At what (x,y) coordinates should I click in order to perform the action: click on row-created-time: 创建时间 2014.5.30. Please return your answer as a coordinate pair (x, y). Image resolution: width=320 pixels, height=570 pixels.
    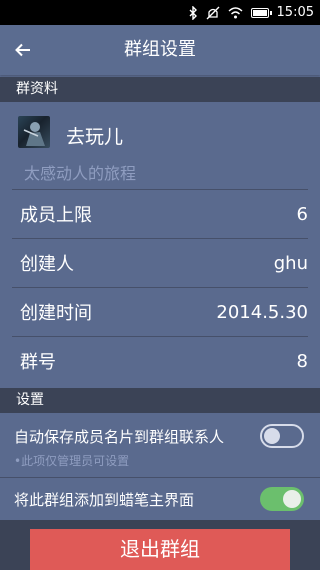
    Looking at the image, I should click on (160, 312).